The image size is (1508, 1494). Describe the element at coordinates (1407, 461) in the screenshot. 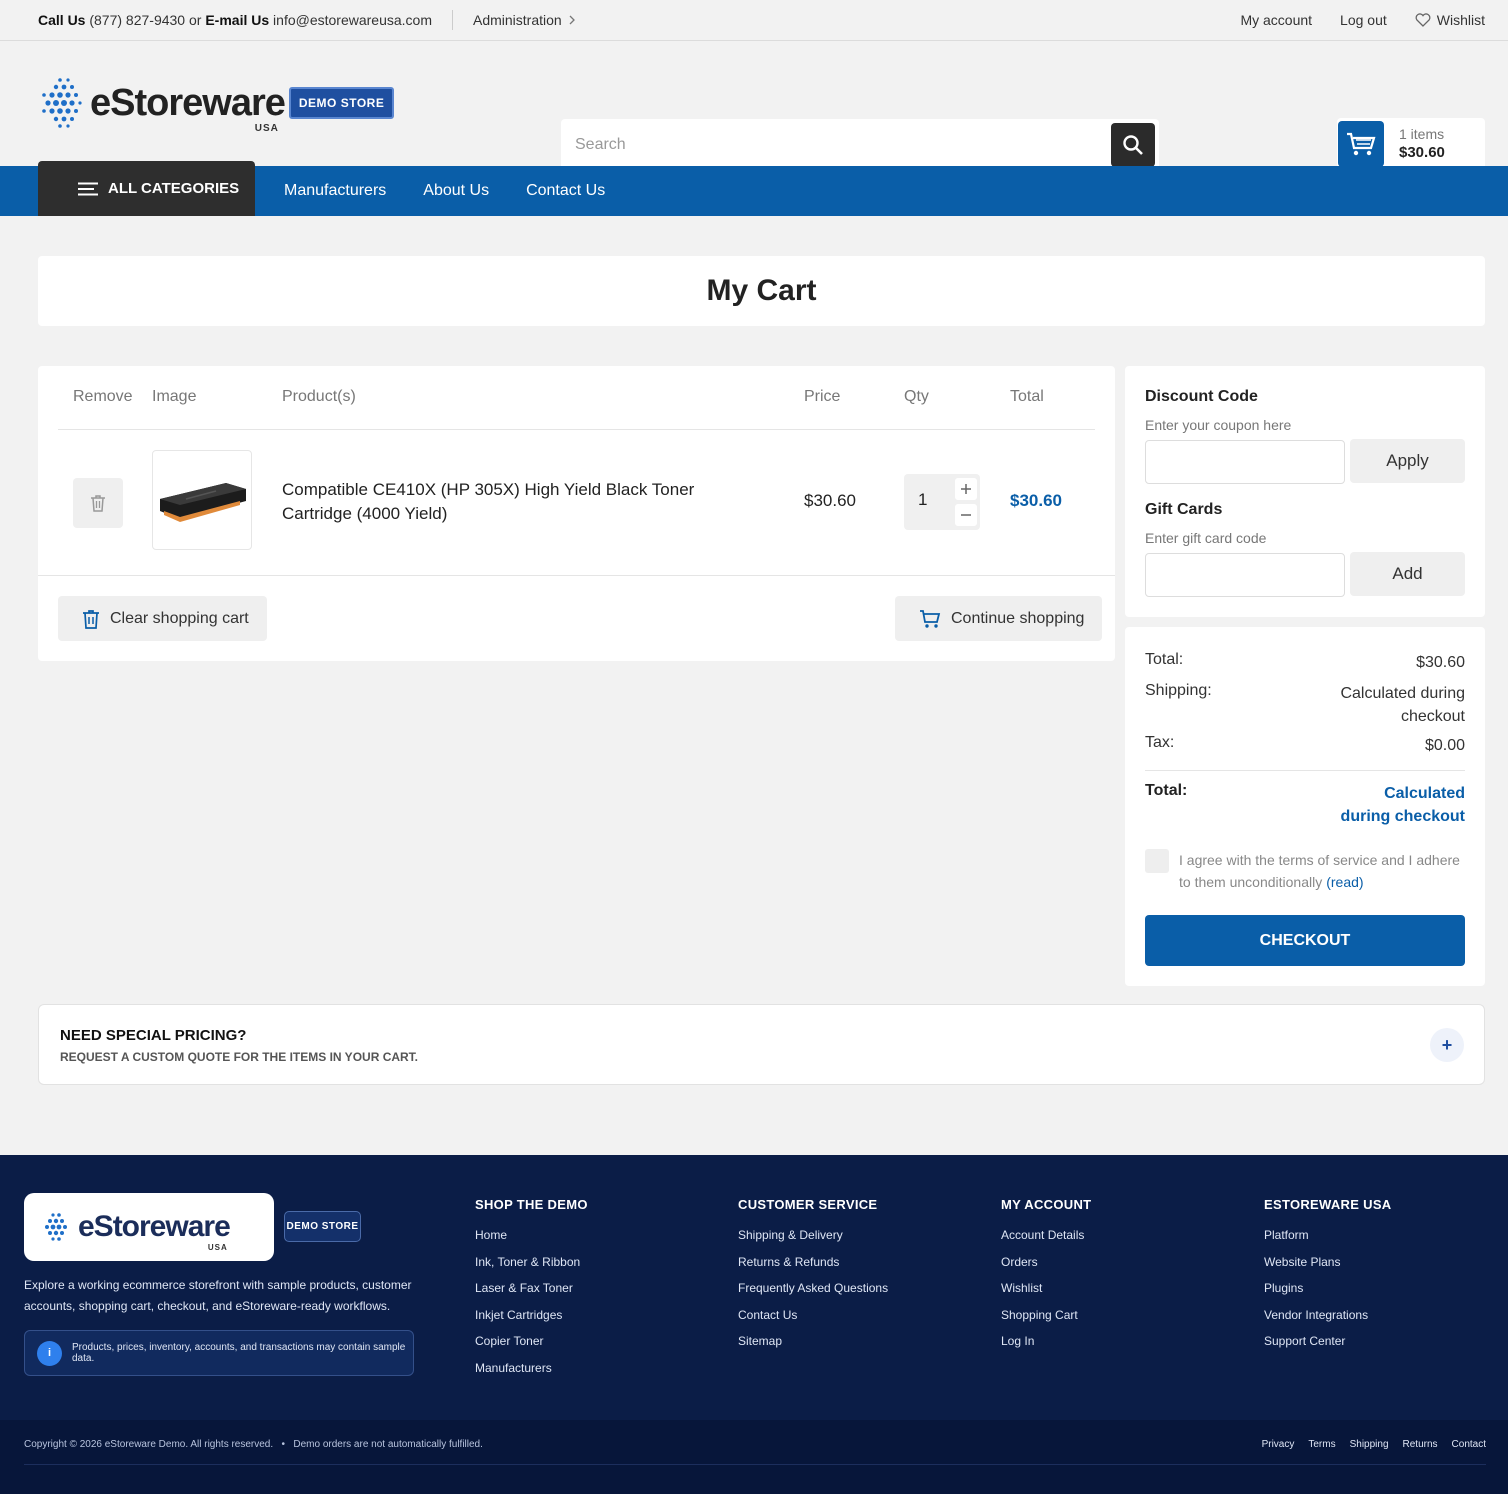

I see `apply-discount-button: Apply` at that location.